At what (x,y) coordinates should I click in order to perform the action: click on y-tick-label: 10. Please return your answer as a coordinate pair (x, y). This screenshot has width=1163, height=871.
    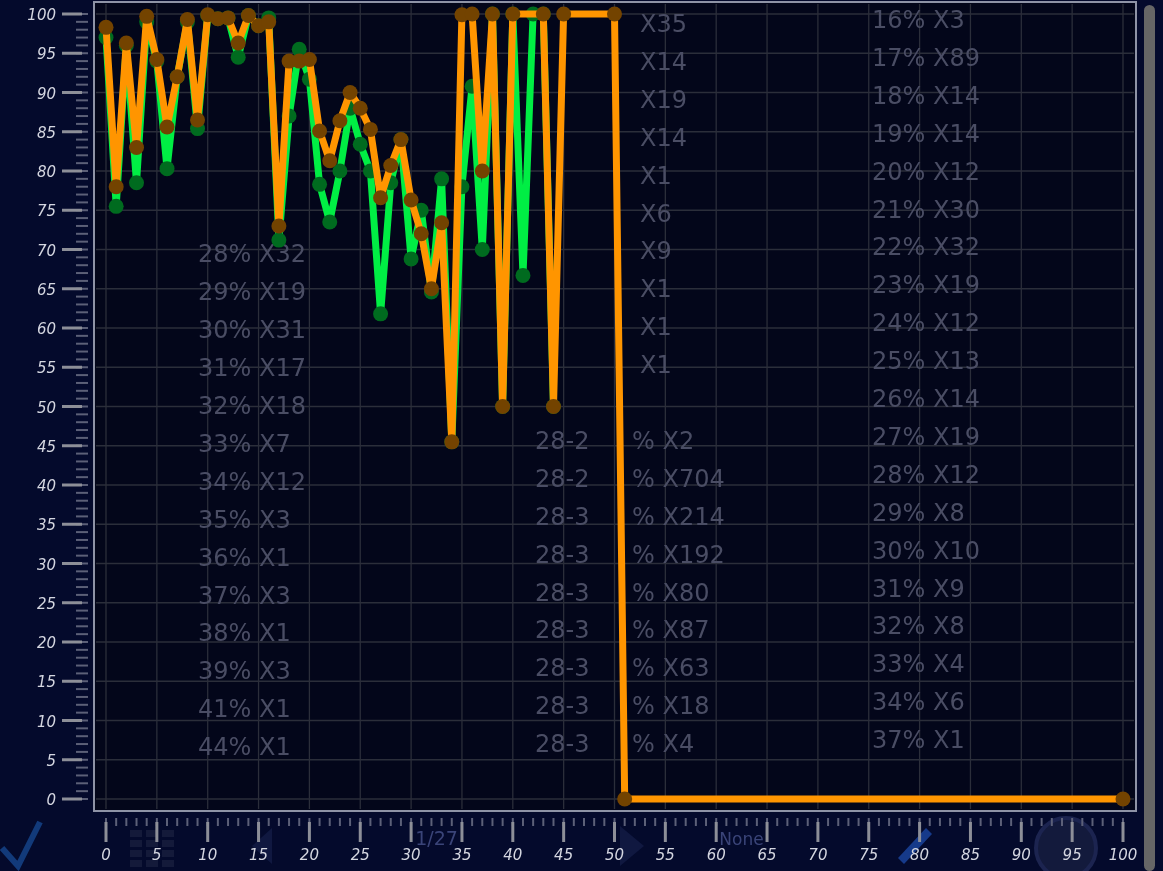
    Looking at the image, I should click on (46, 721).